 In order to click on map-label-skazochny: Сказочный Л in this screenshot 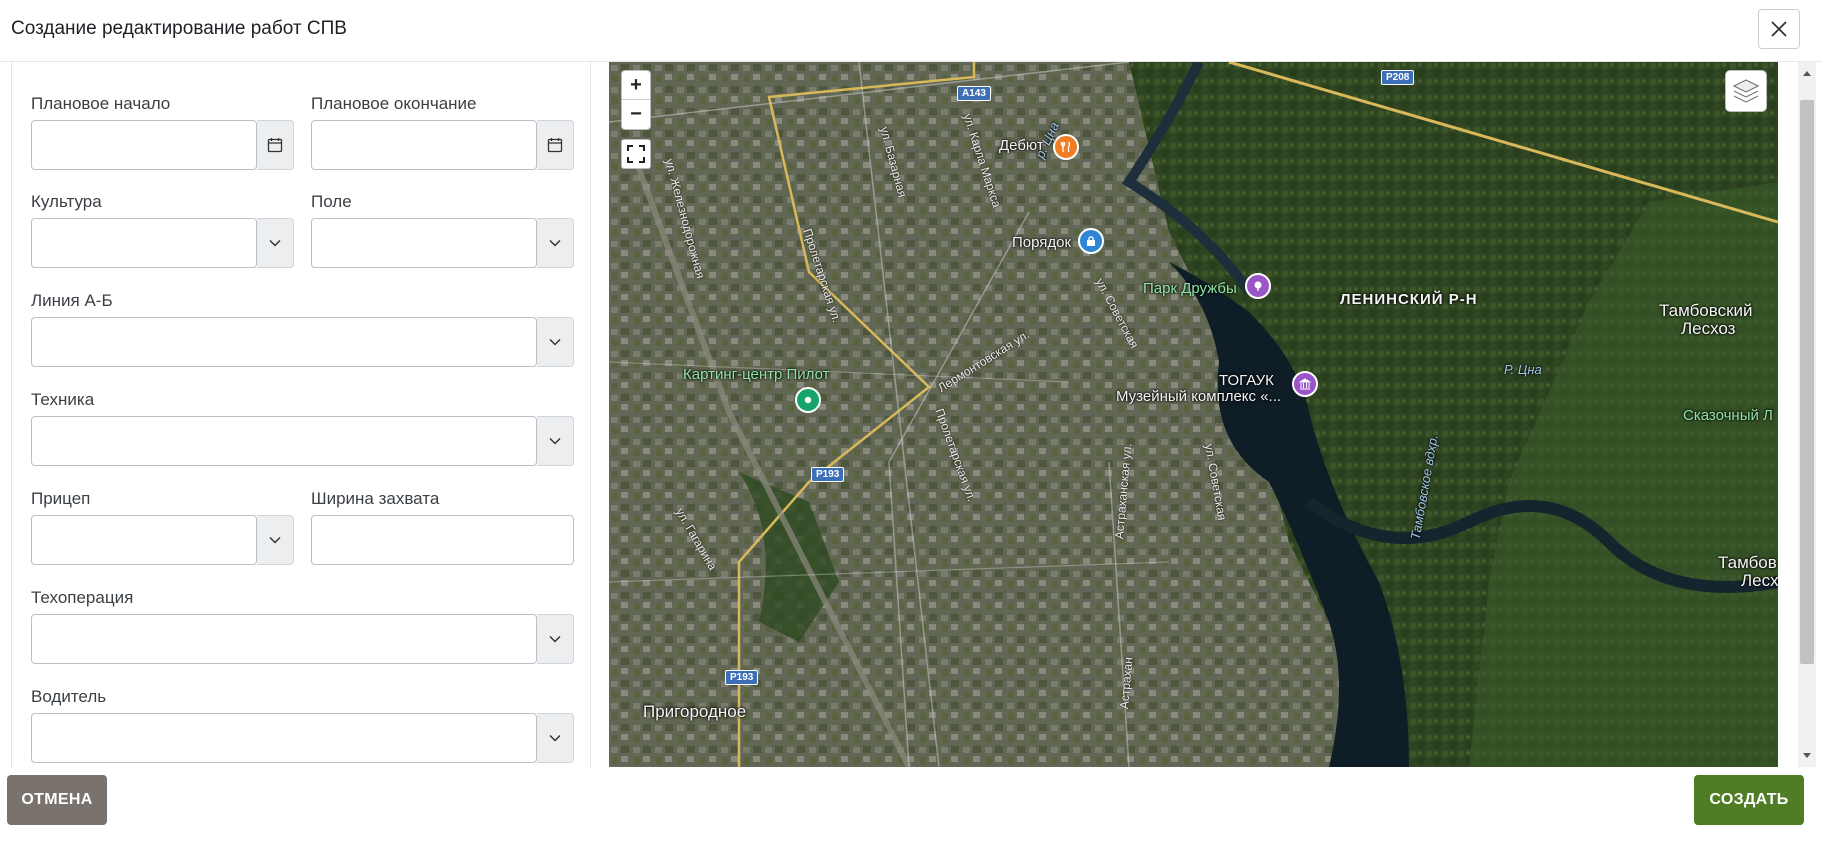, I will do `click(1728, 415)`.